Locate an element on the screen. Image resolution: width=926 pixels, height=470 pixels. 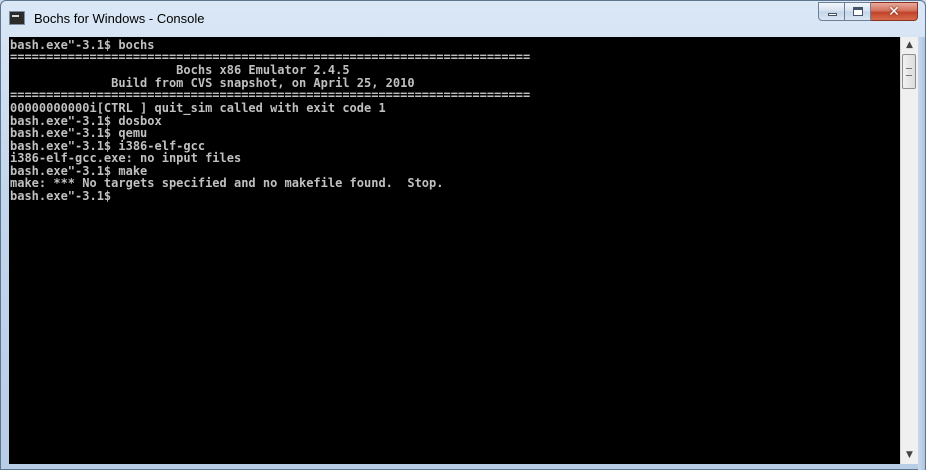
console-app-icon is located at coordinates (17, 18).